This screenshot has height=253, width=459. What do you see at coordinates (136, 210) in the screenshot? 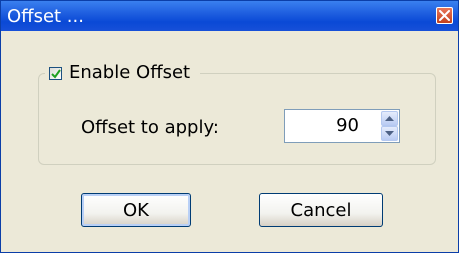
I see `ok-button: OK` at bounding box center [136, 210].